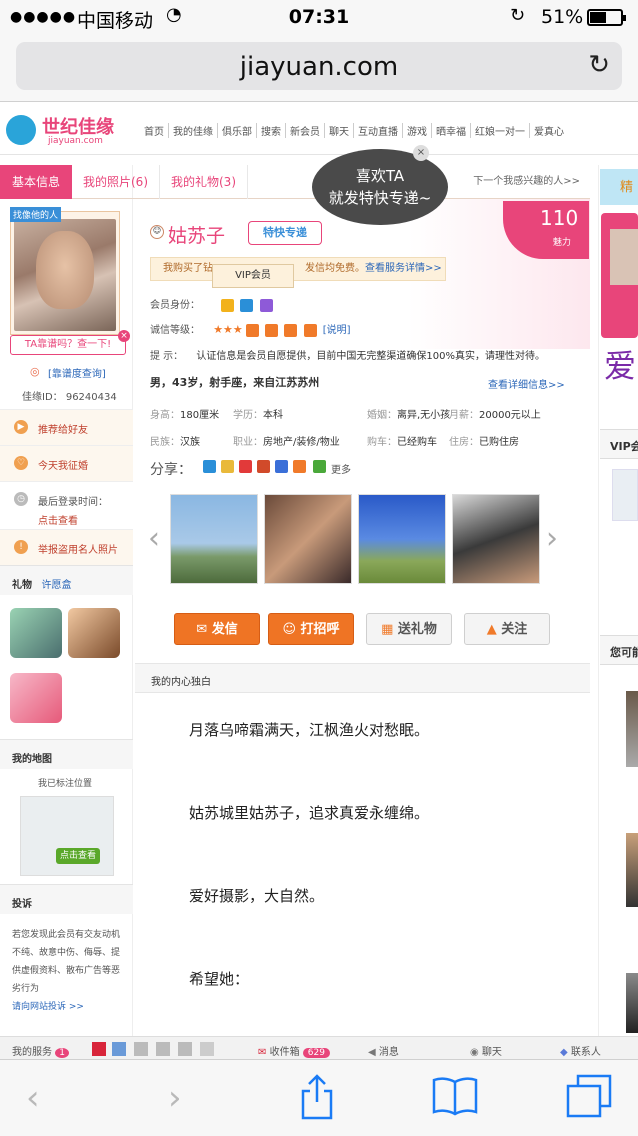  Describe the element at coordinates (606, 17) in the screenshot. I see `battery-icon` at that location.